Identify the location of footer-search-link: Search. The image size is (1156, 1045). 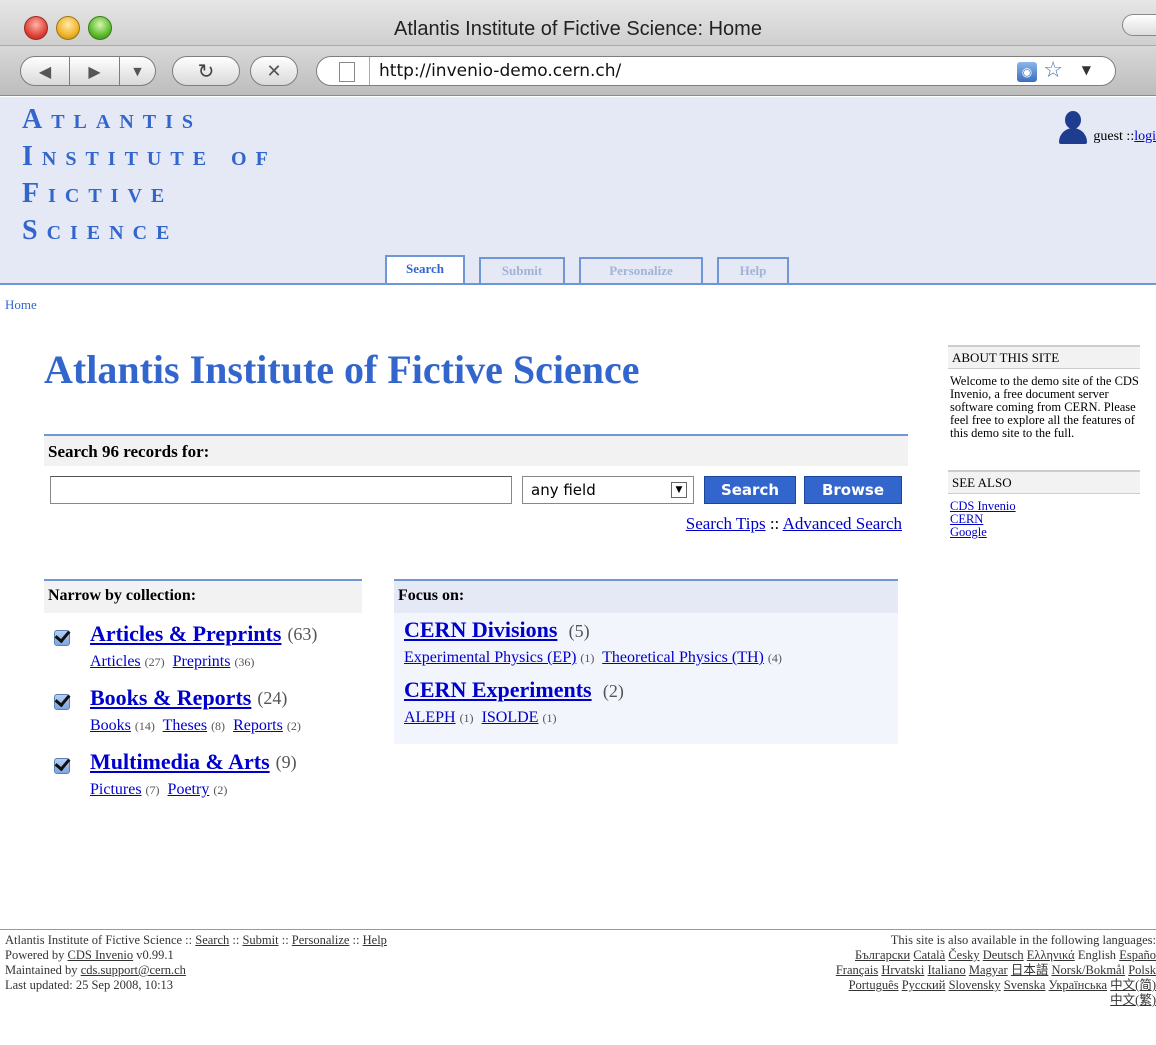
(212, 940).